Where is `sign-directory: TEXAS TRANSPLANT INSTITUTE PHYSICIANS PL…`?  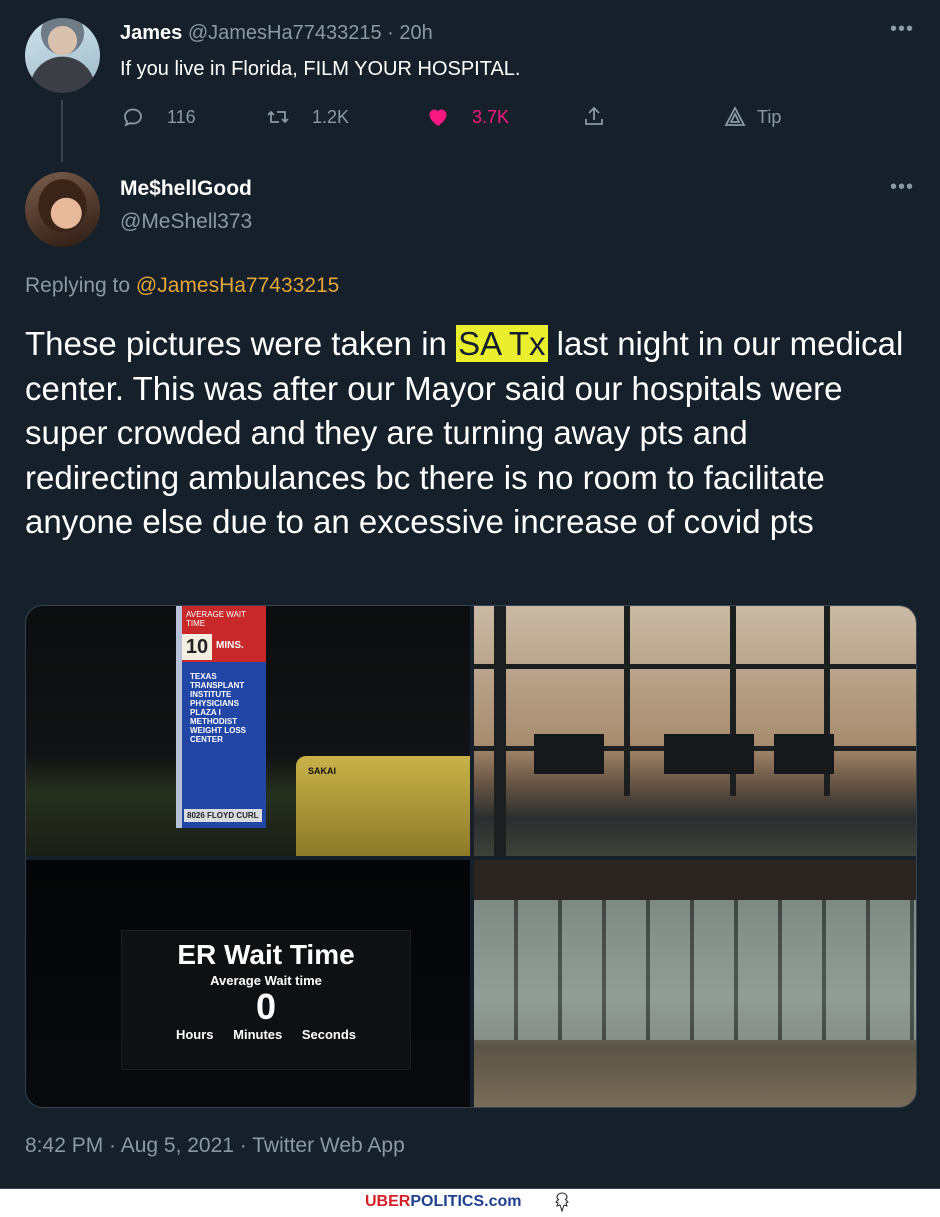 sign-directory: TEXAS TRANSPLANT INSTITUTE PHYSICIANS PL… is located at coordinates (218, 708).